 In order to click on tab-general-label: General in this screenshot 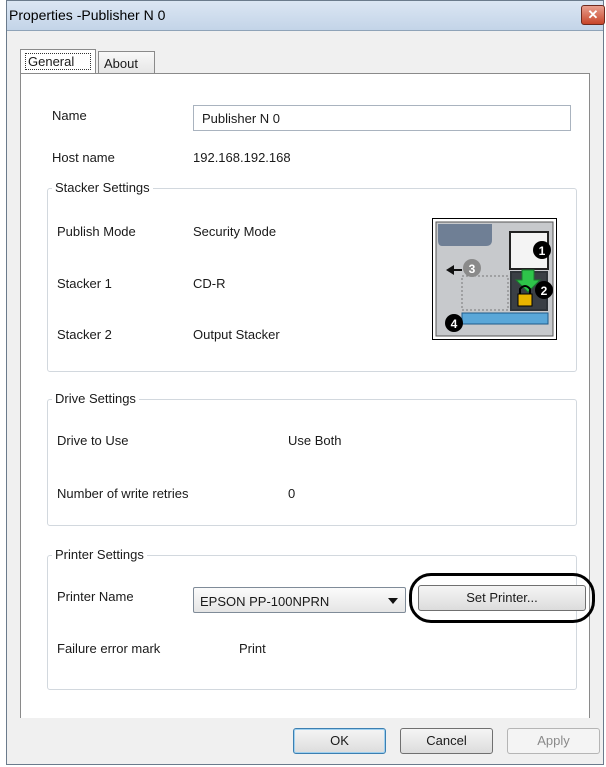, I will do `click(58, 61)`.